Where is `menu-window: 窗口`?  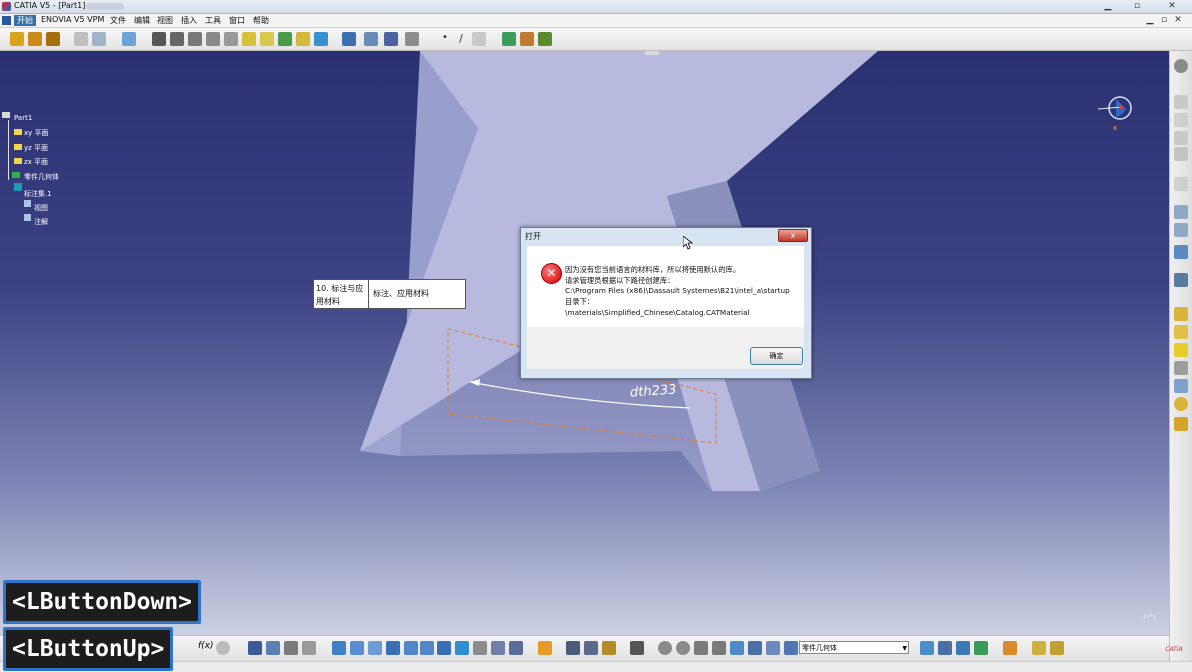 menu-window: 窗口 is located at coordinates (237, 20).